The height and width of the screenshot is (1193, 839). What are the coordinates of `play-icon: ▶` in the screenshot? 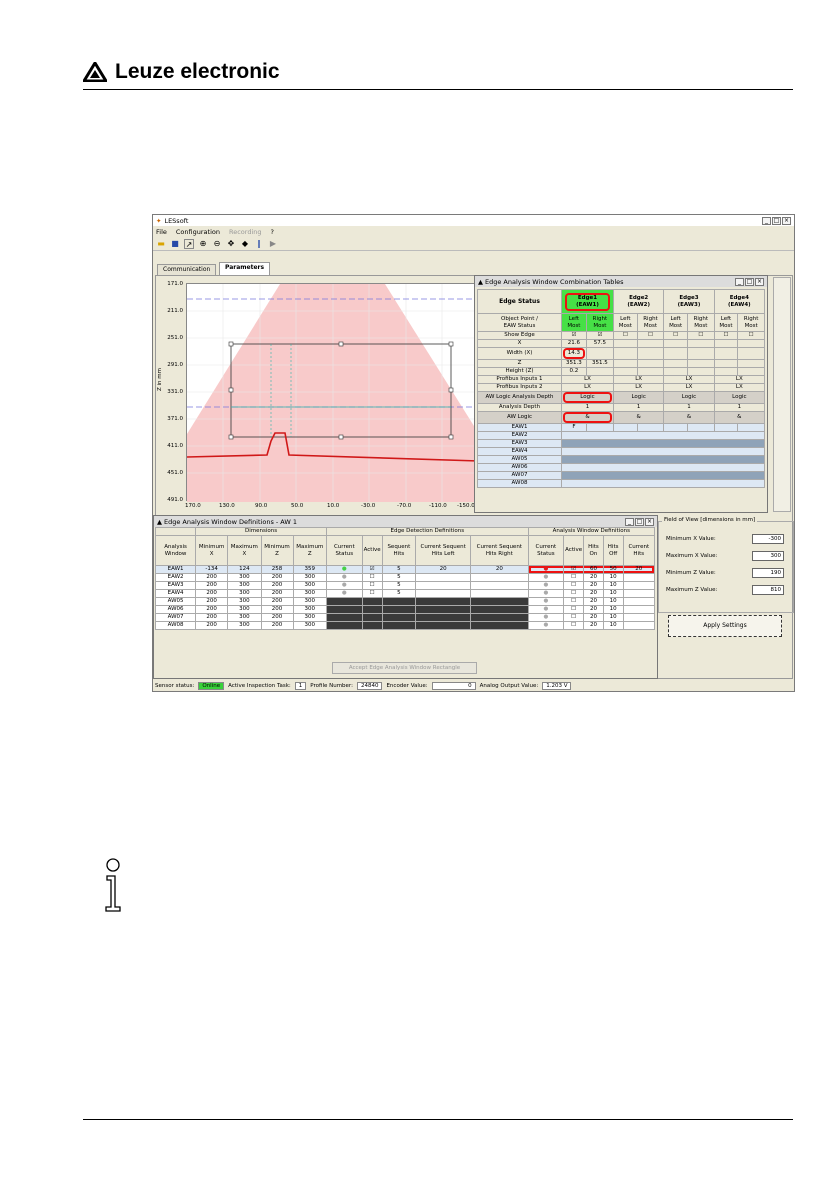 It's located at (273, 244).